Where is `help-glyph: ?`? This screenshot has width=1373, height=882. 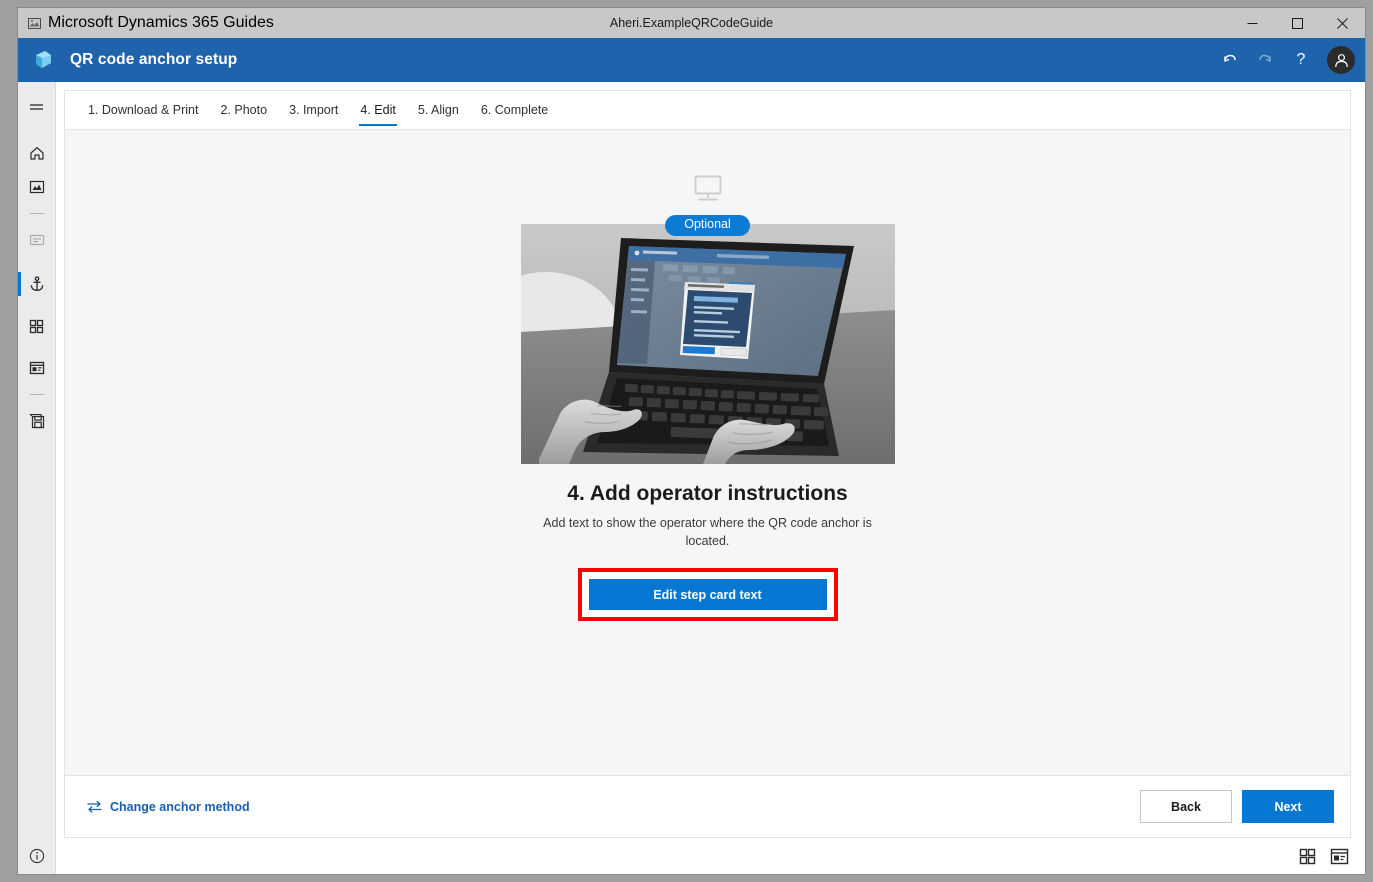
help-glyph: ? is located at coordinates (1301, 59).